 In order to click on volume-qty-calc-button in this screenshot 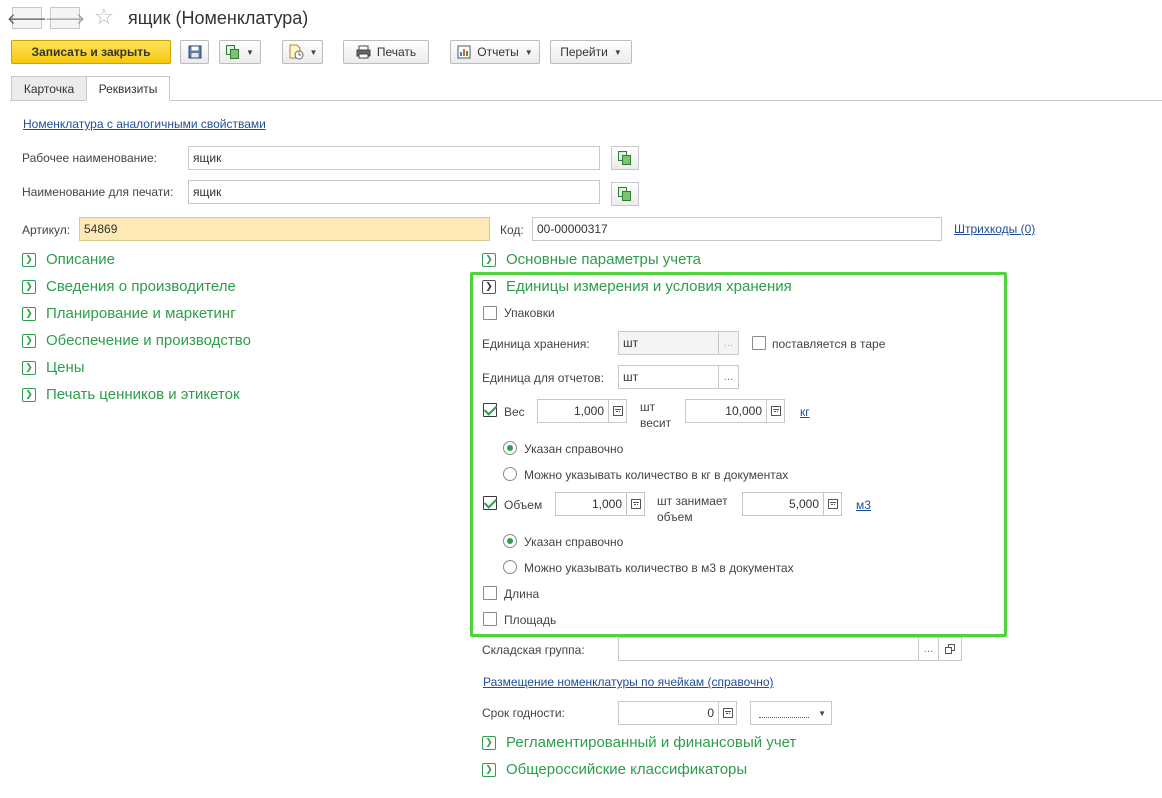, I will do `click(636, 504)`.